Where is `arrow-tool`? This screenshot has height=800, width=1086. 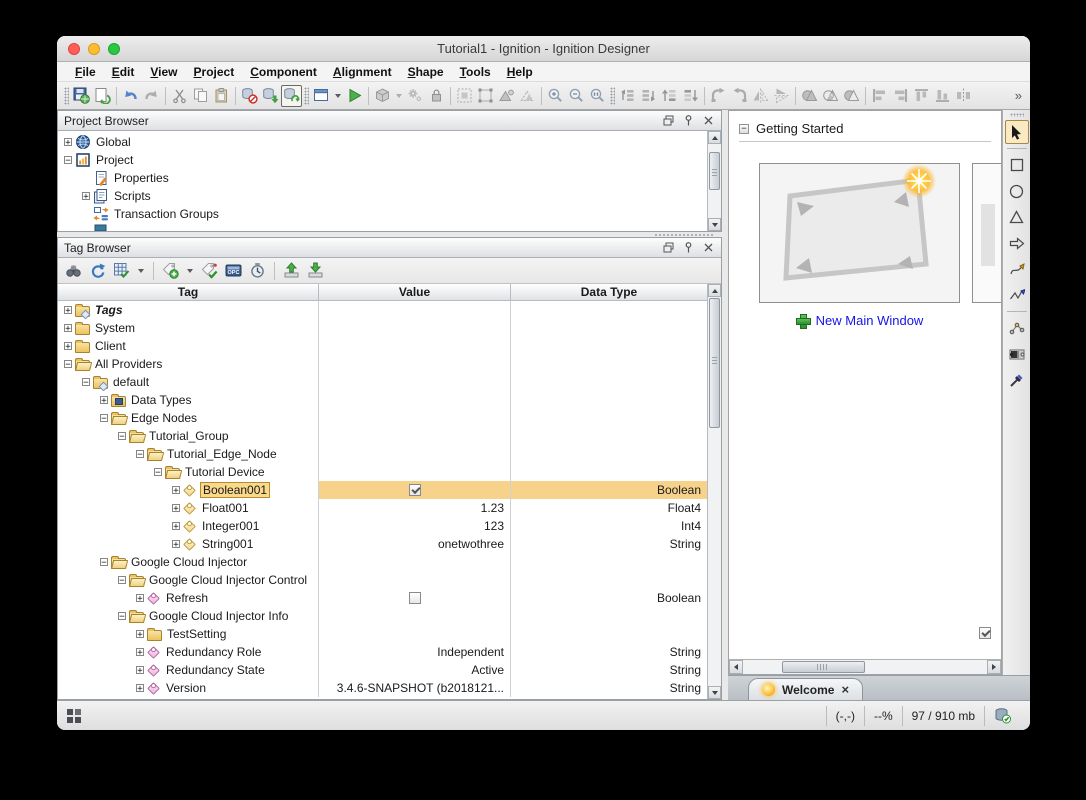
arrow-tool is located at coordinates (1017, 243).